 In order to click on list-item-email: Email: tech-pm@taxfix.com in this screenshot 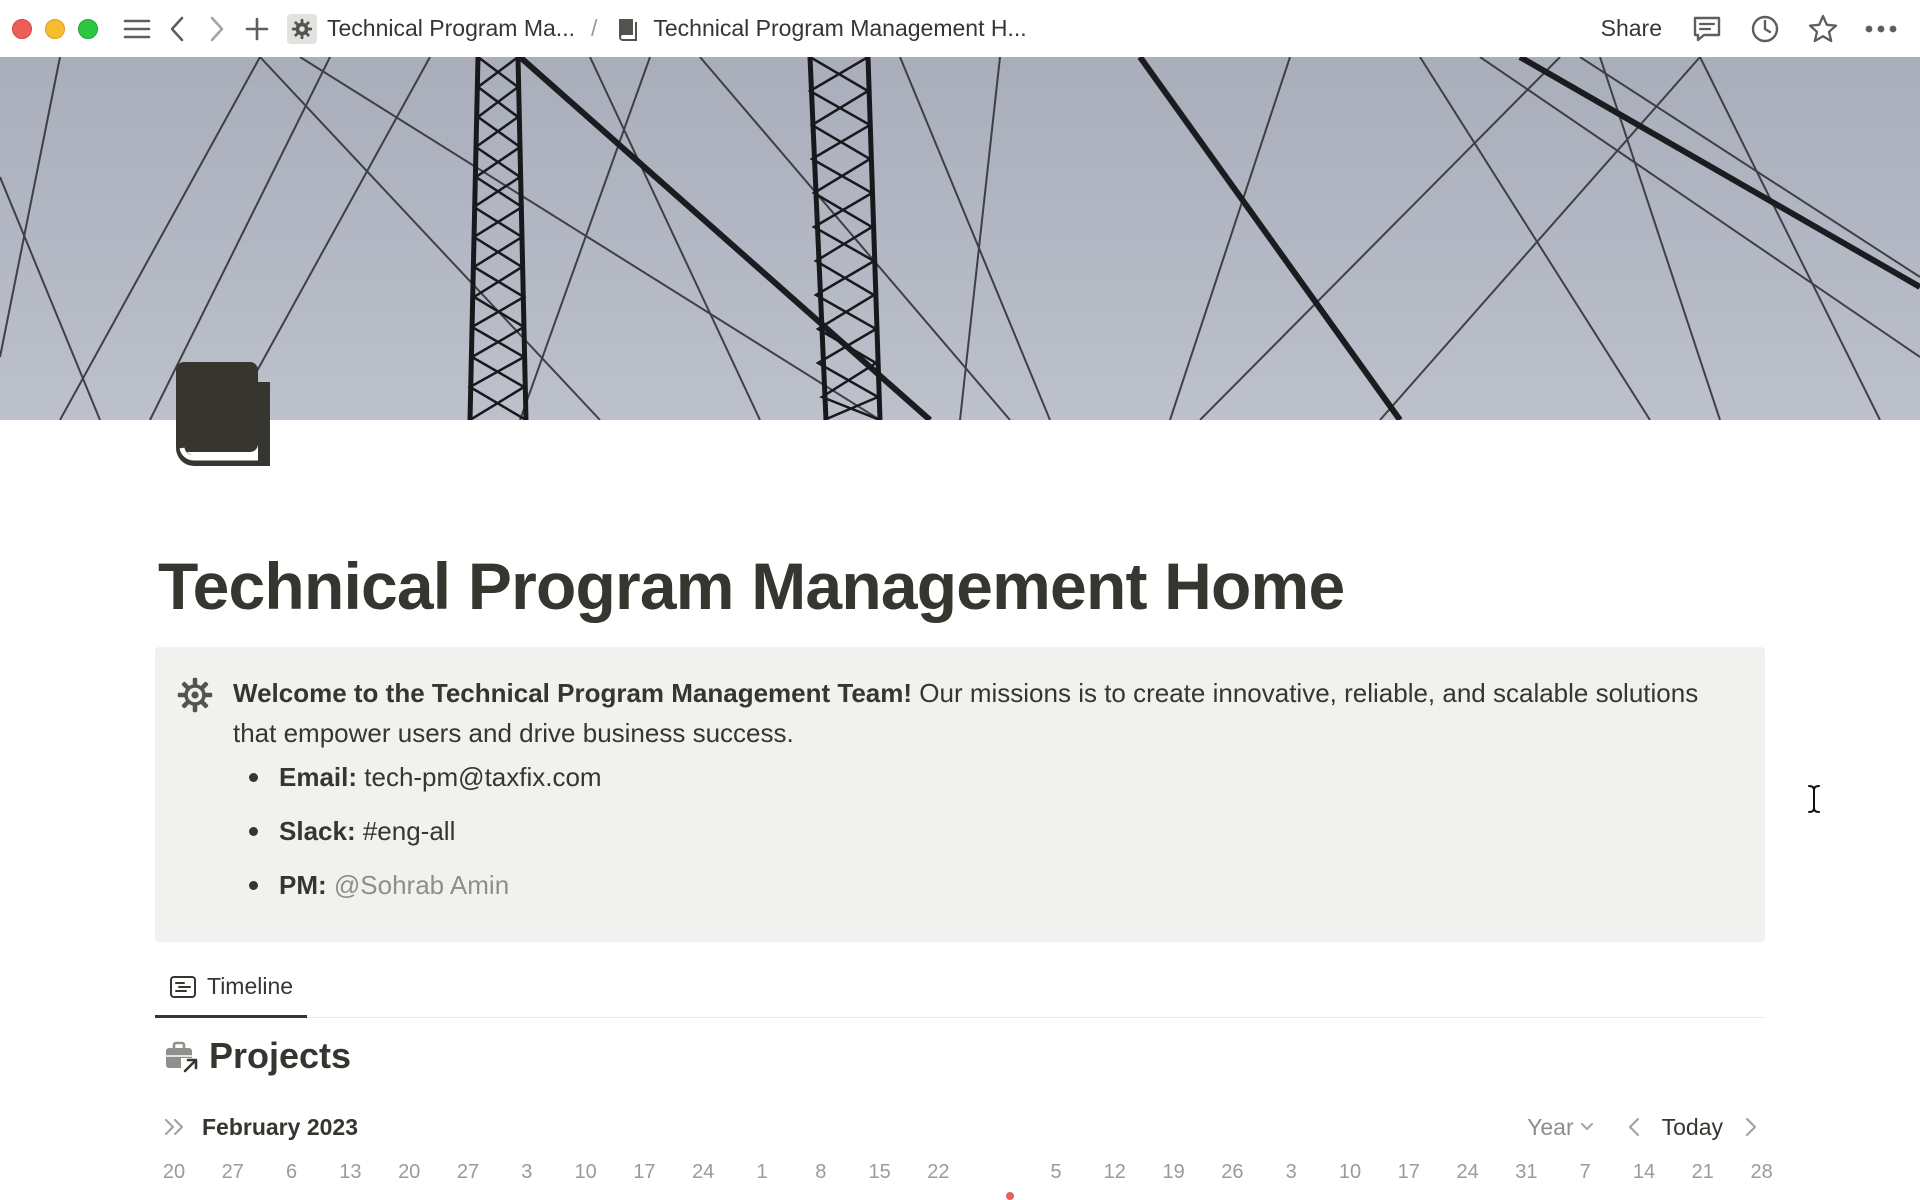, I will do `click(423, 784)`.